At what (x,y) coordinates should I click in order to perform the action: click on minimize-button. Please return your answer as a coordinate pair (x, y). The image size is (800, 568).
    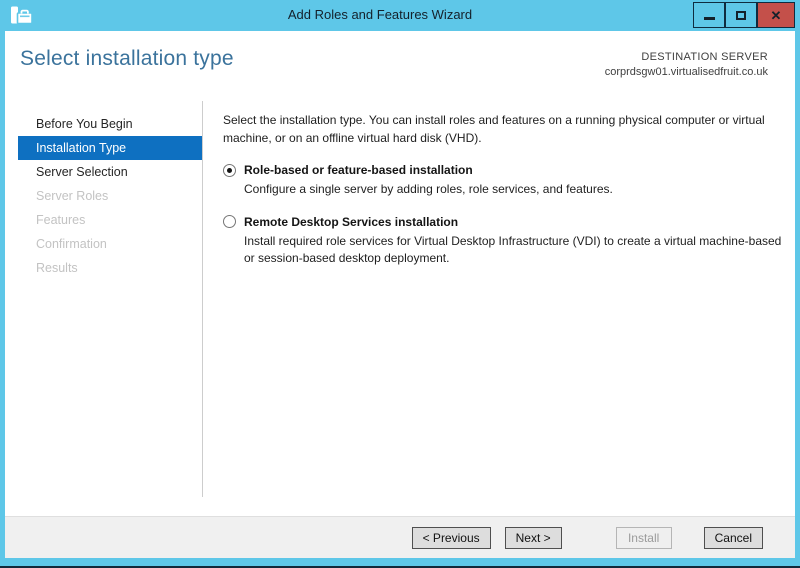
    Looking at the image, I should click on (709, 15).